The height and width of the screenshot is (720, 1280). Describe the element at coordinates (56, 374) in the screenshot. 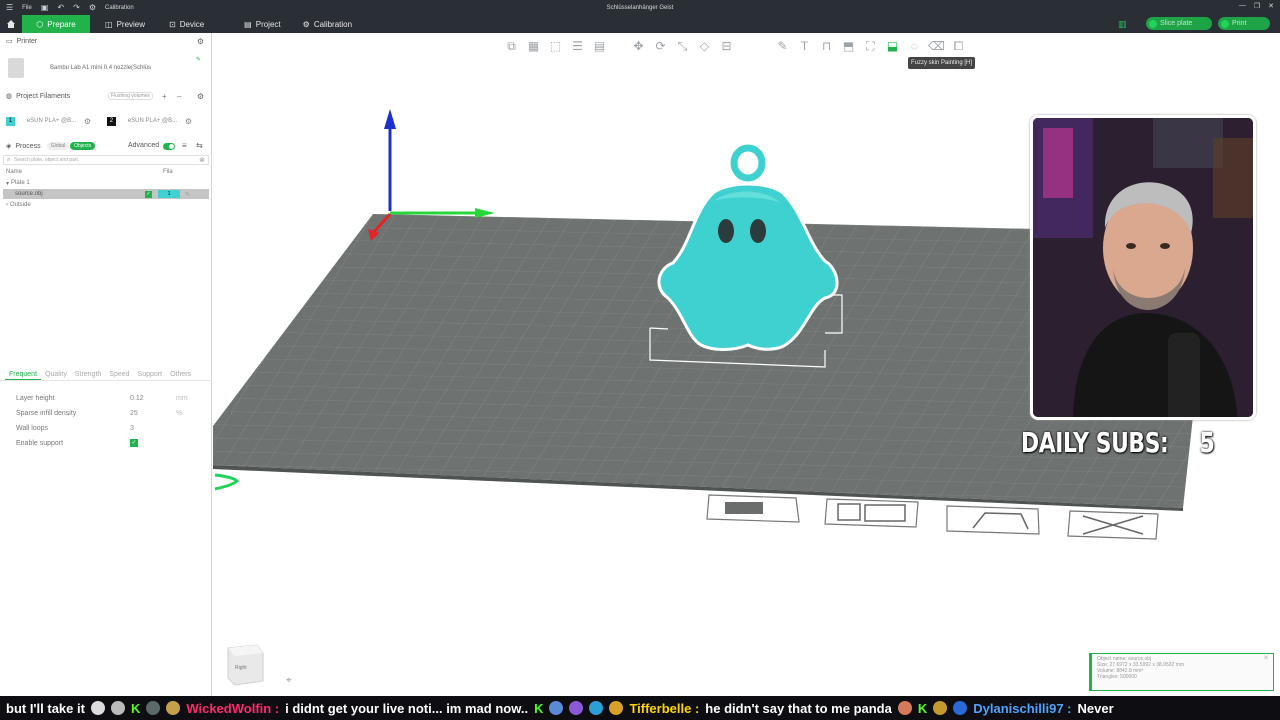

I see `tab-quality: Quality` at that location.